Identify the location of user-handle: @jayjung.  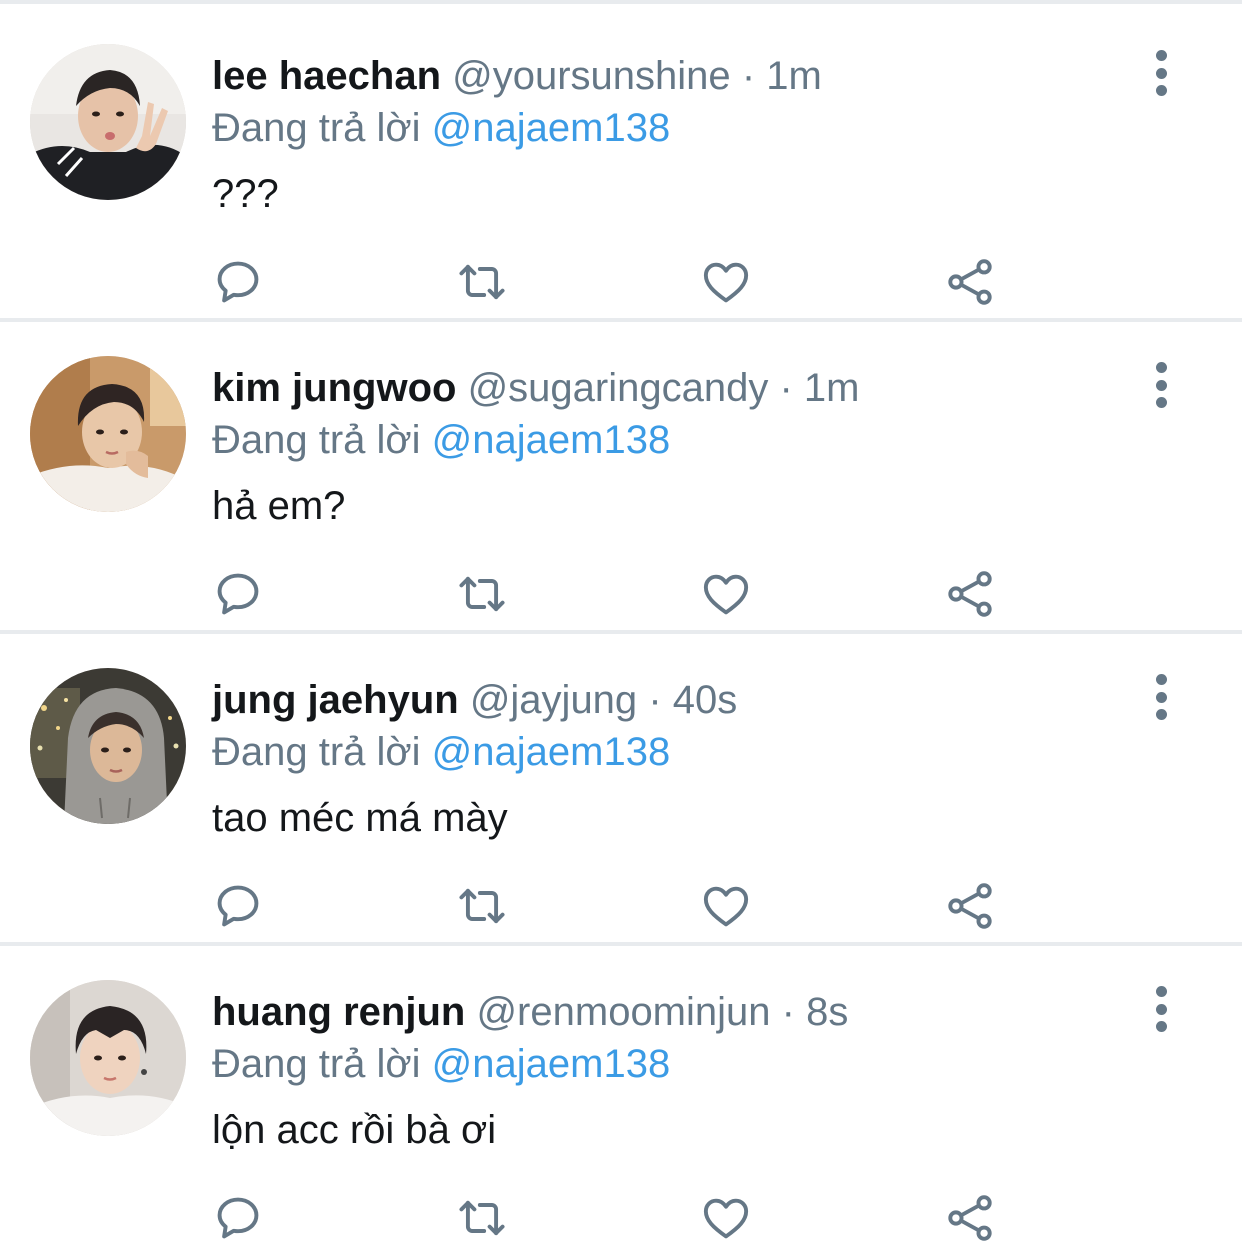
(553, 700).